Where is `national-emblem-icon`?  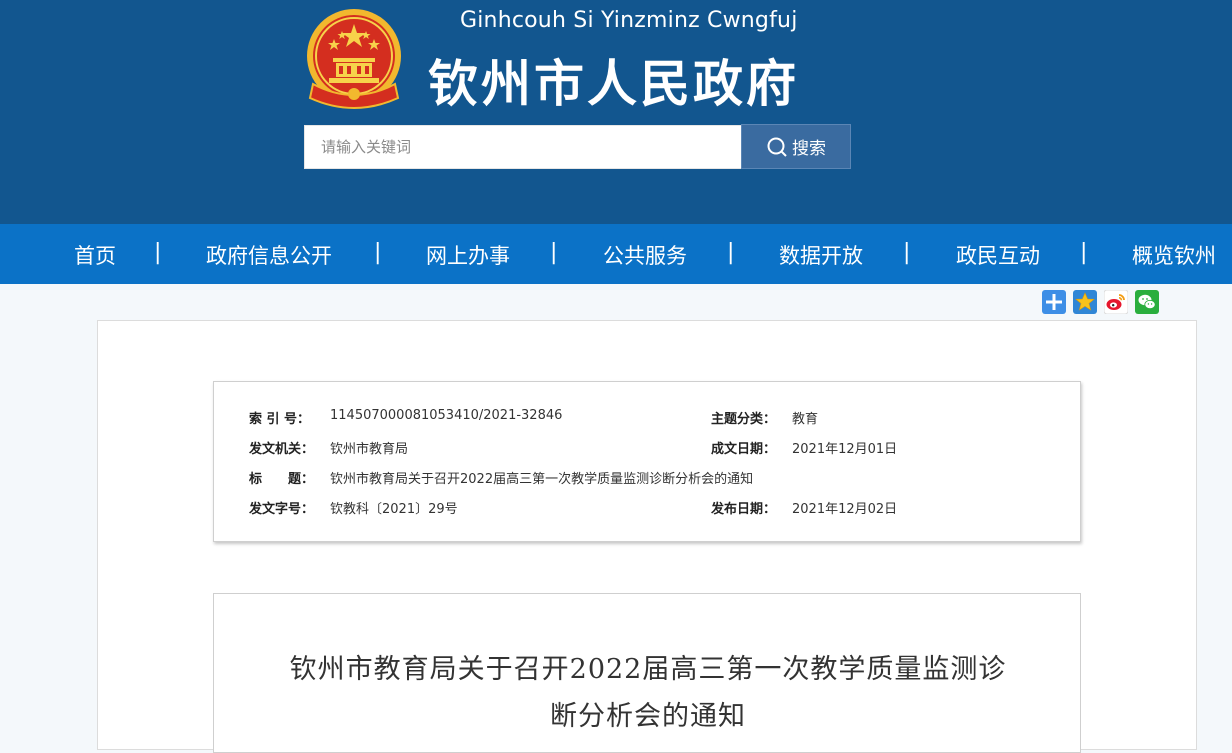 national-emblem-icon is located at coordinates (354, 59).